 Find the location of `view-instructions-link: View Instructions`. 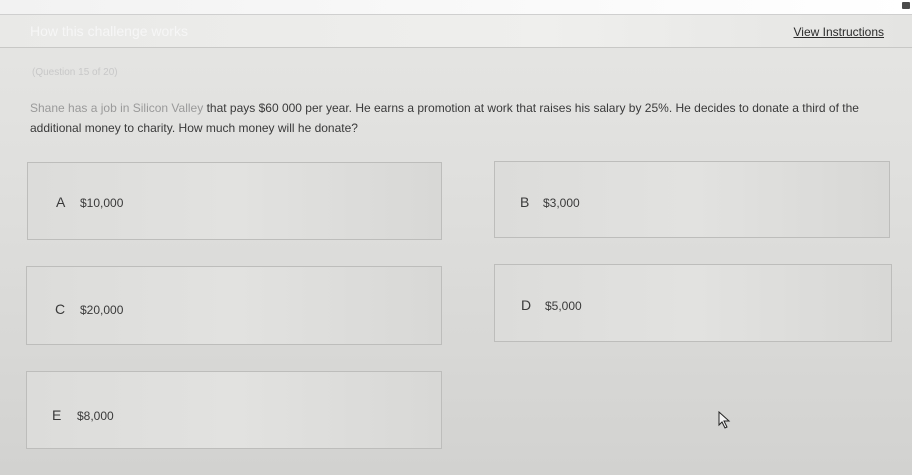

view-instructions-link: View Instructions is located at coordinates (839, 32).